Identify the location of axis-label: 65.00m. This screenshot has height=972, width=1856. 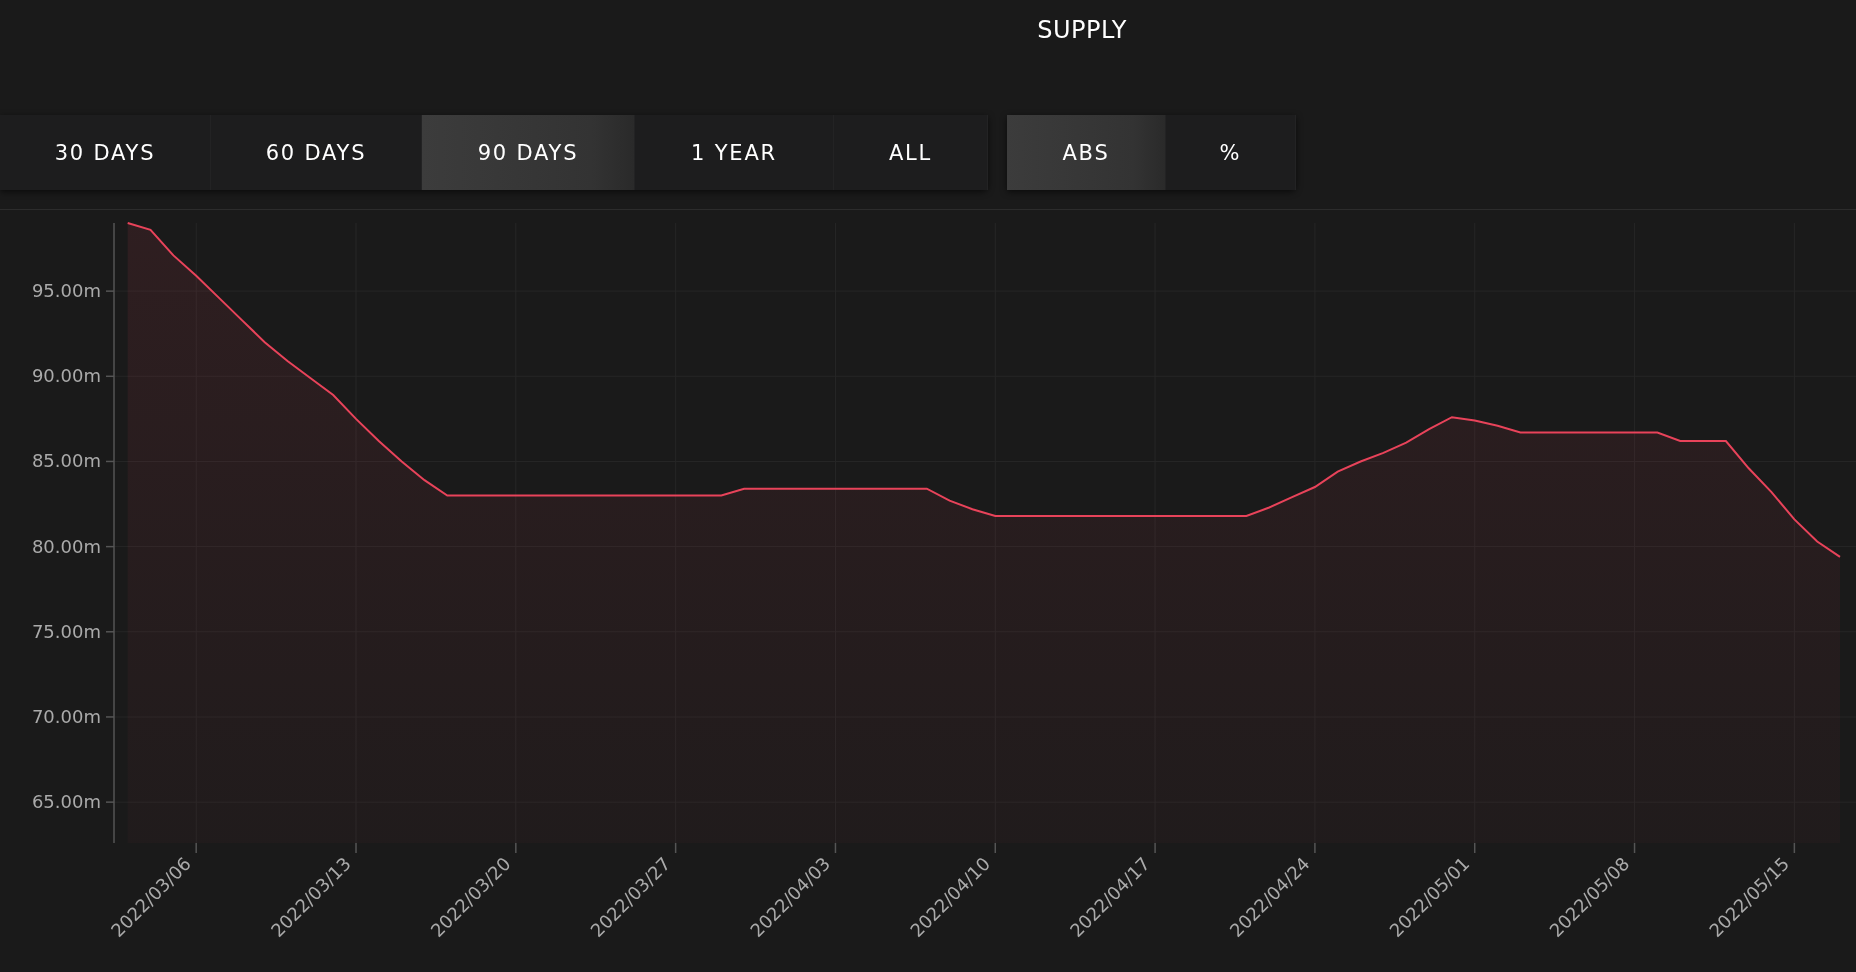
(66, 802).